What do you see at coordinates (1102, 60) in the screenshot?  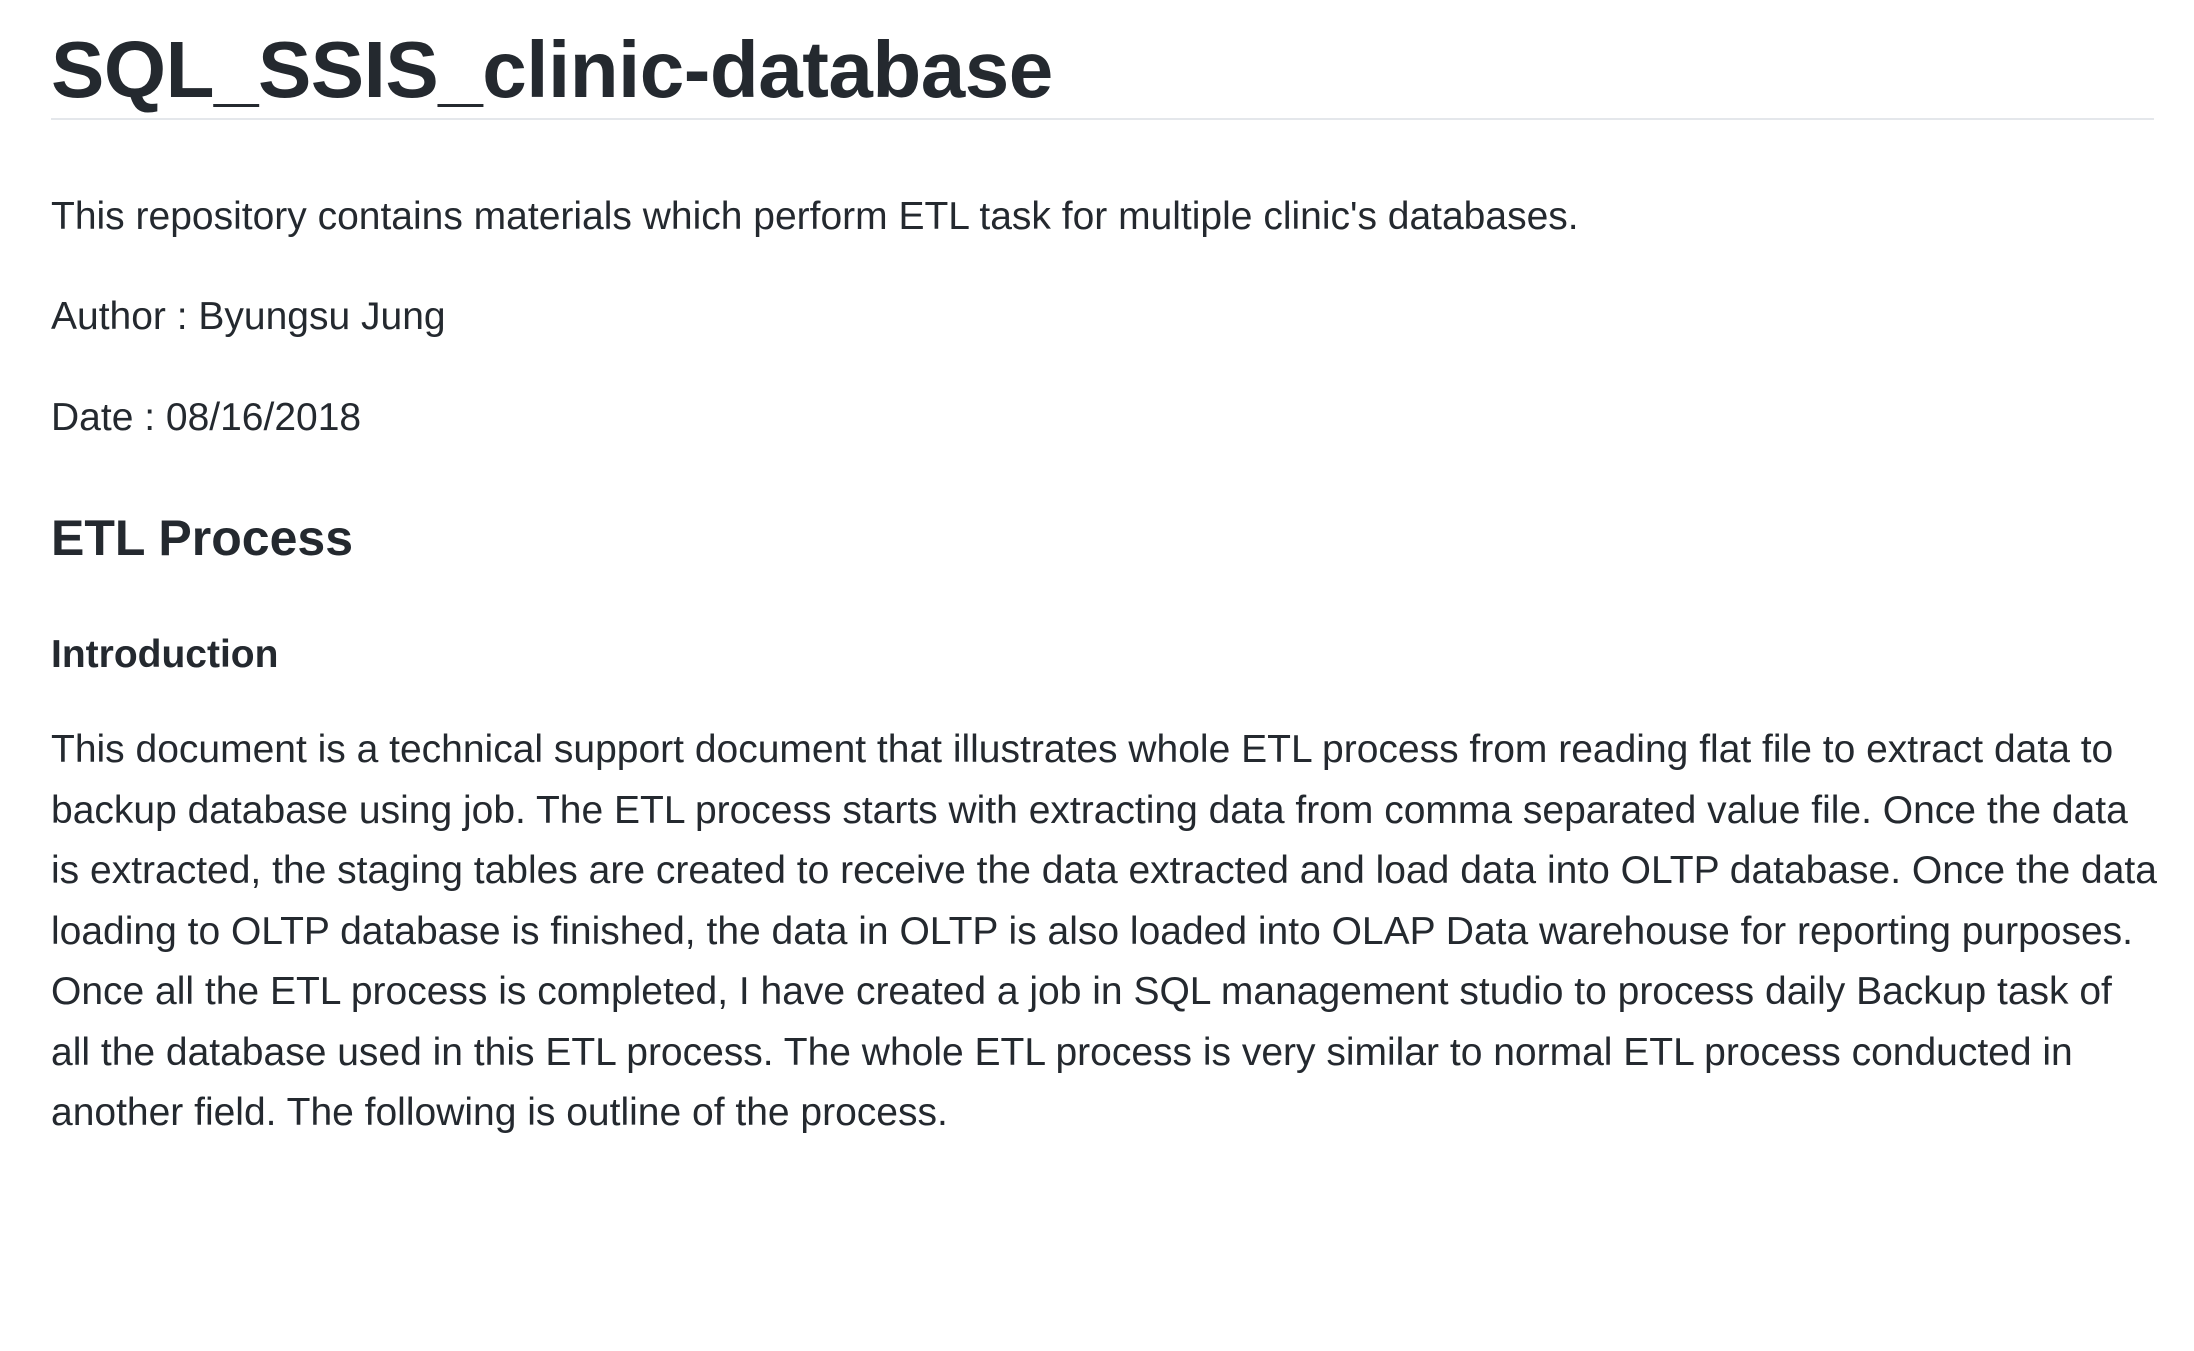 I see `repo-title: SQL_SSIS_clinic-database` at bounding box center [1102, 60].